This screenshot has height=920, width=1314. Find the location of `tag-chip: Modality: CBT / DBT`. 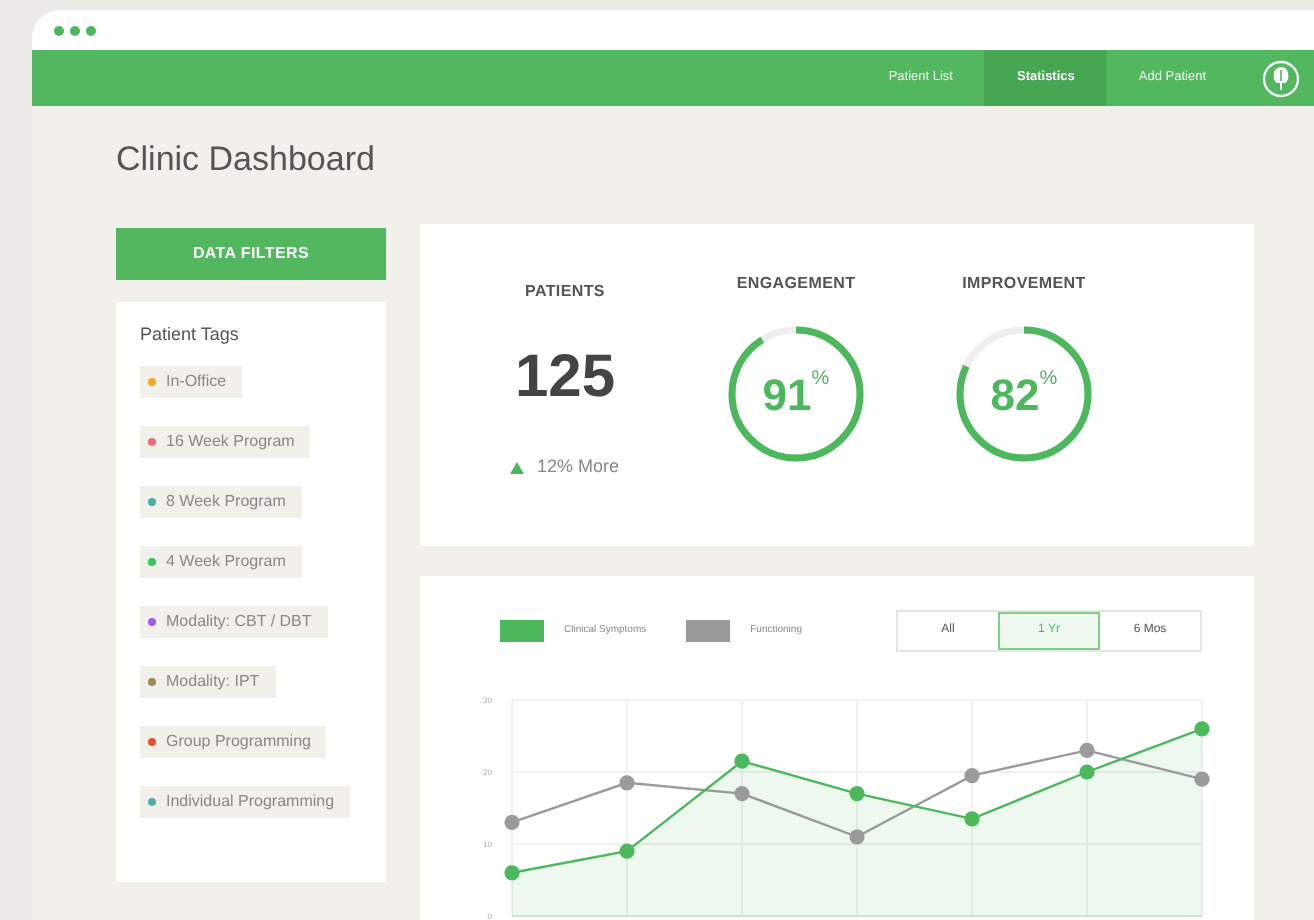

tag-chip: Modality: CBT / DBT is located at coordinates (234, 621).